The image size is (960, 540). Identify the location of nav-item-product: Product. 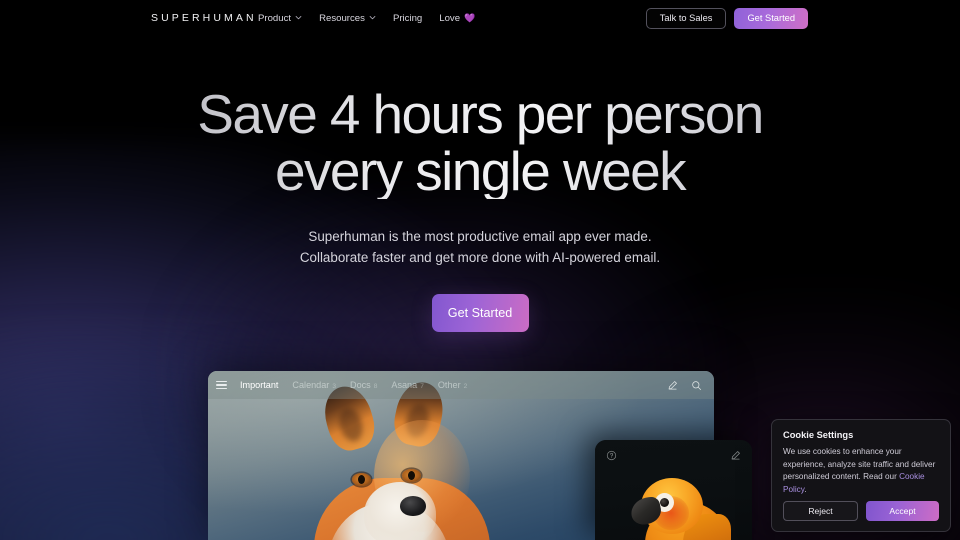
(280, 18).